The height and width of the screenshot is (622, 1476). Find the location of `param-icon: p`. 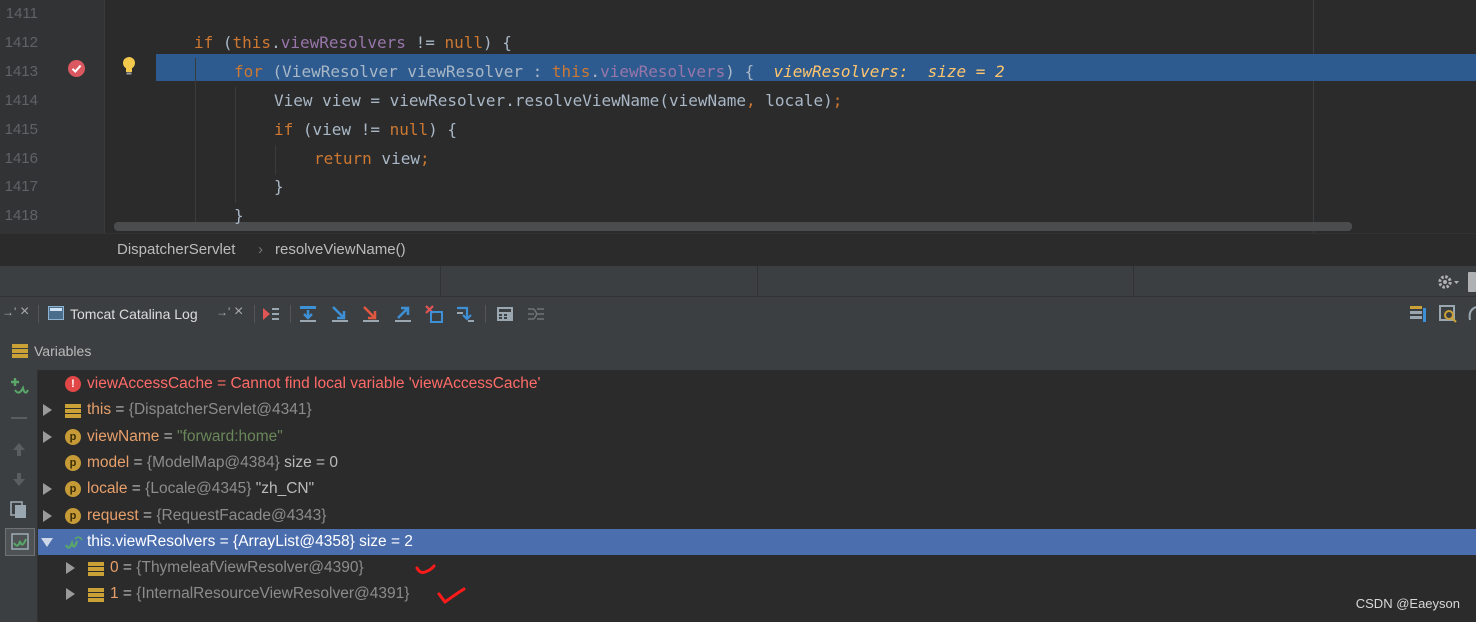

param-icon: p is located at coordinates (73, 489).